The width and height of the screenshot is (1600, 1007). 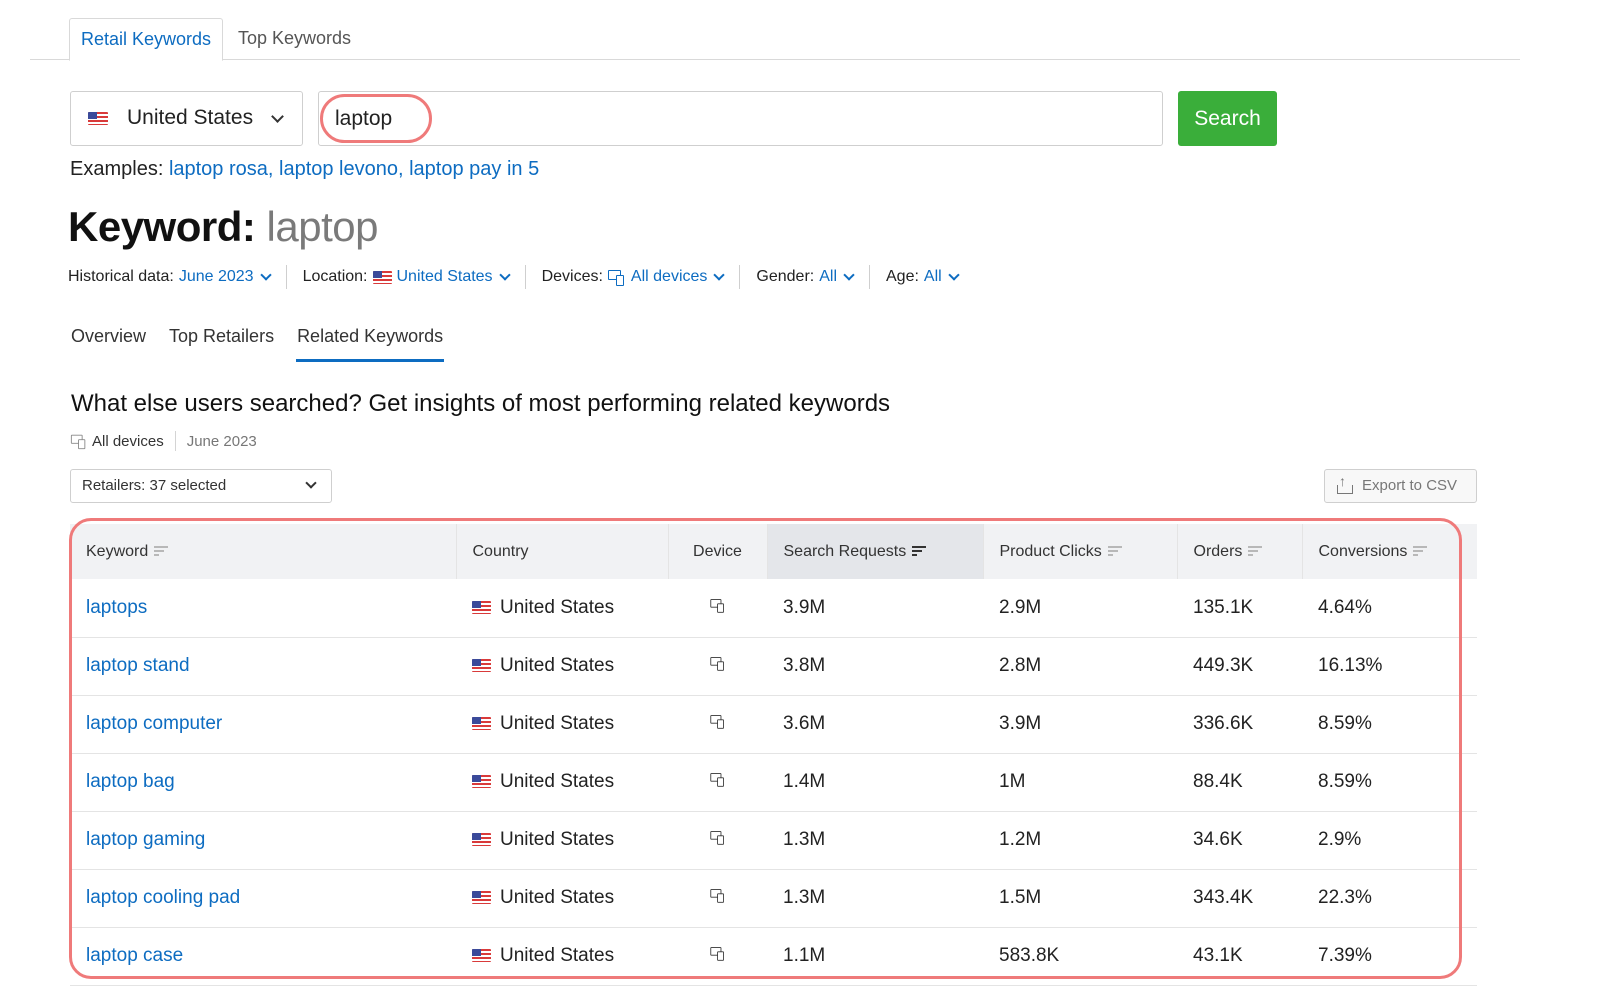 What do you see at coordinates (1239, 608) in the screenshot?
I see `orders-cell: 135.1K` at bounding box center [1239, 608].